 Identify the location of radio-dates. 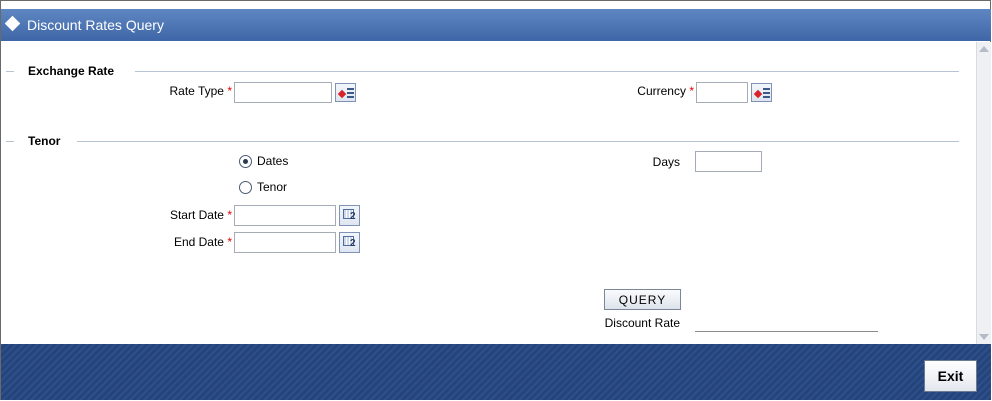
(245, 161).